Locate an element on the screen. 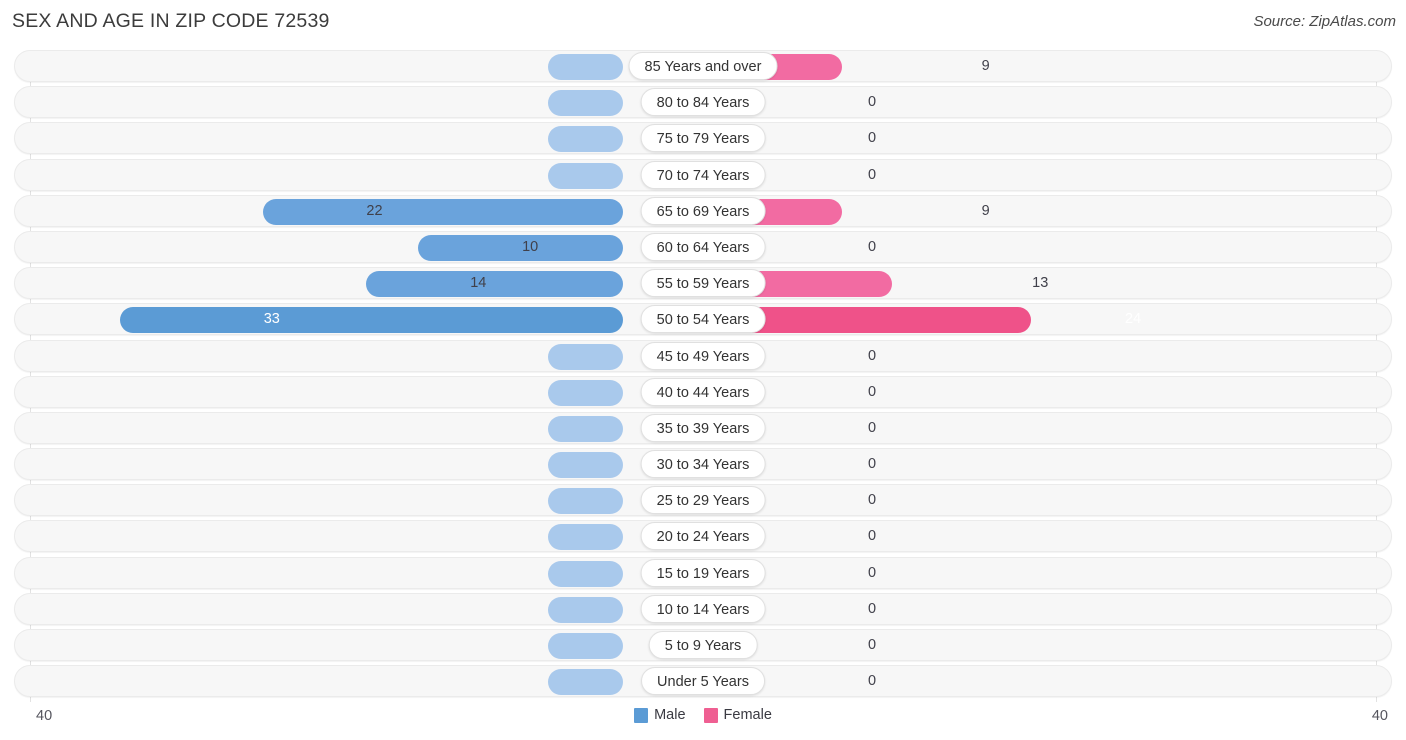 The height and width of the screenshot is (740, 1406). legend-item-female: Female is located at coordinates (737, 715).